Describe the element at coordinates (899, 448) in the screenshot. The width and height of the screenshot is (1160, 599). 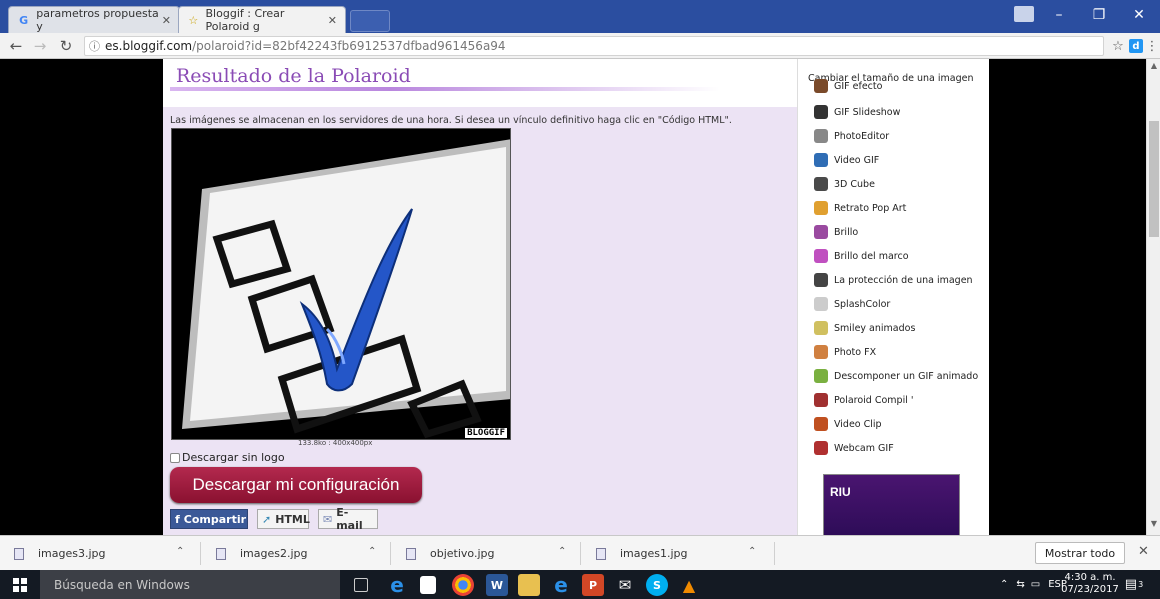
I see `sidebar-item-webcam-gif: Webcam GIF` at that location.